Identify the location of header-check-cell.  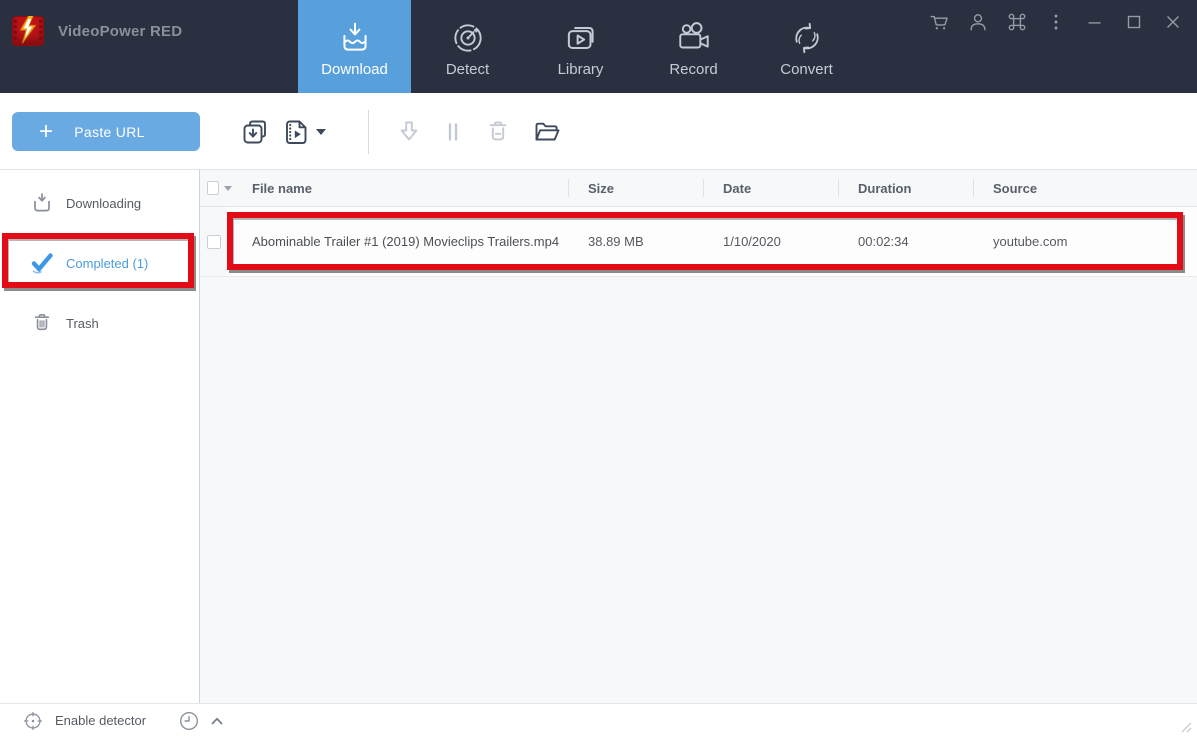
(216, 188).